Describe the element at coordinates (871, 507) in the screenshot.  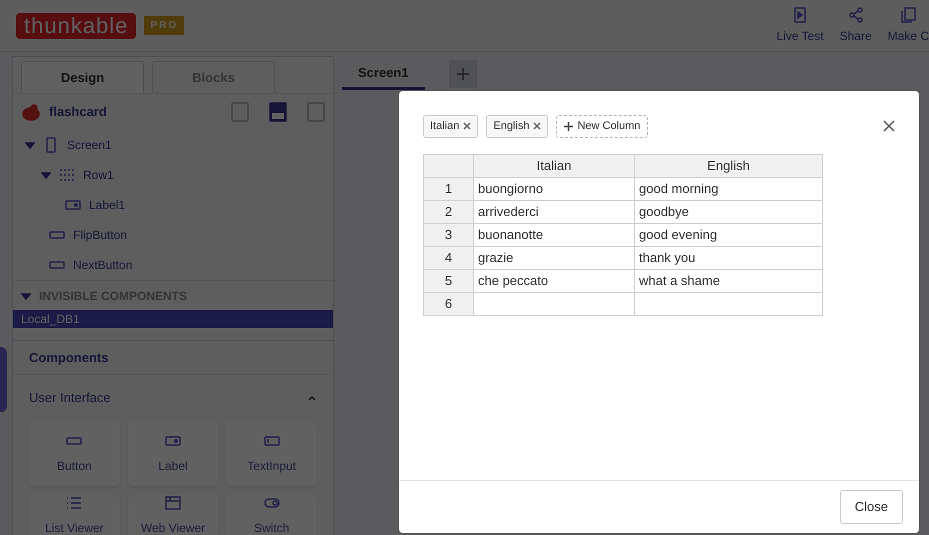
I see `close-button: Close` at that location.